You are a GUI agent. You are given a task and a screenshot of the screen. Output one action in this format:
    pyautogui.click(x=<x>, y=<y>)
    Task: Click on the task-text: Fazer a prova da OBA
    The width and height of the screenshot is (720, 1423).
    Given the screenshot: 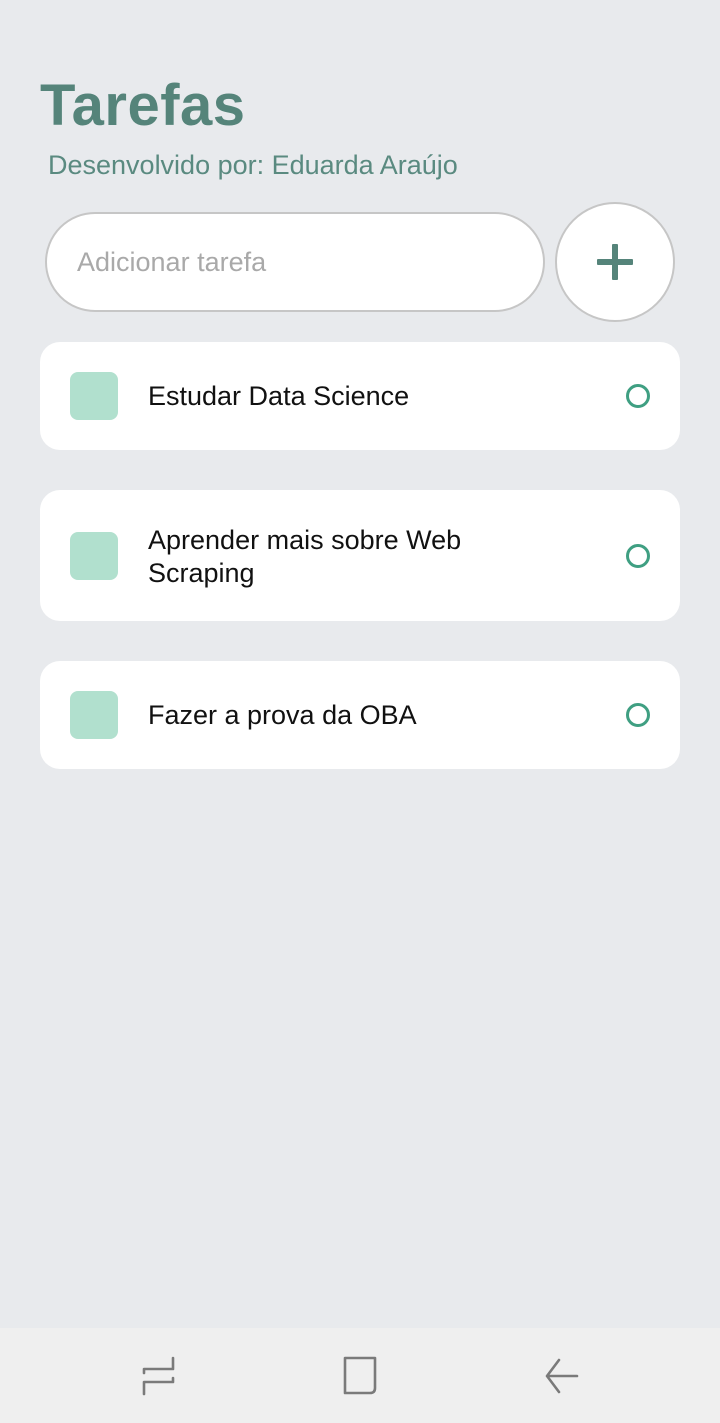 What is the action you would take?
    pyautogui.click(x=282, y=715)
    